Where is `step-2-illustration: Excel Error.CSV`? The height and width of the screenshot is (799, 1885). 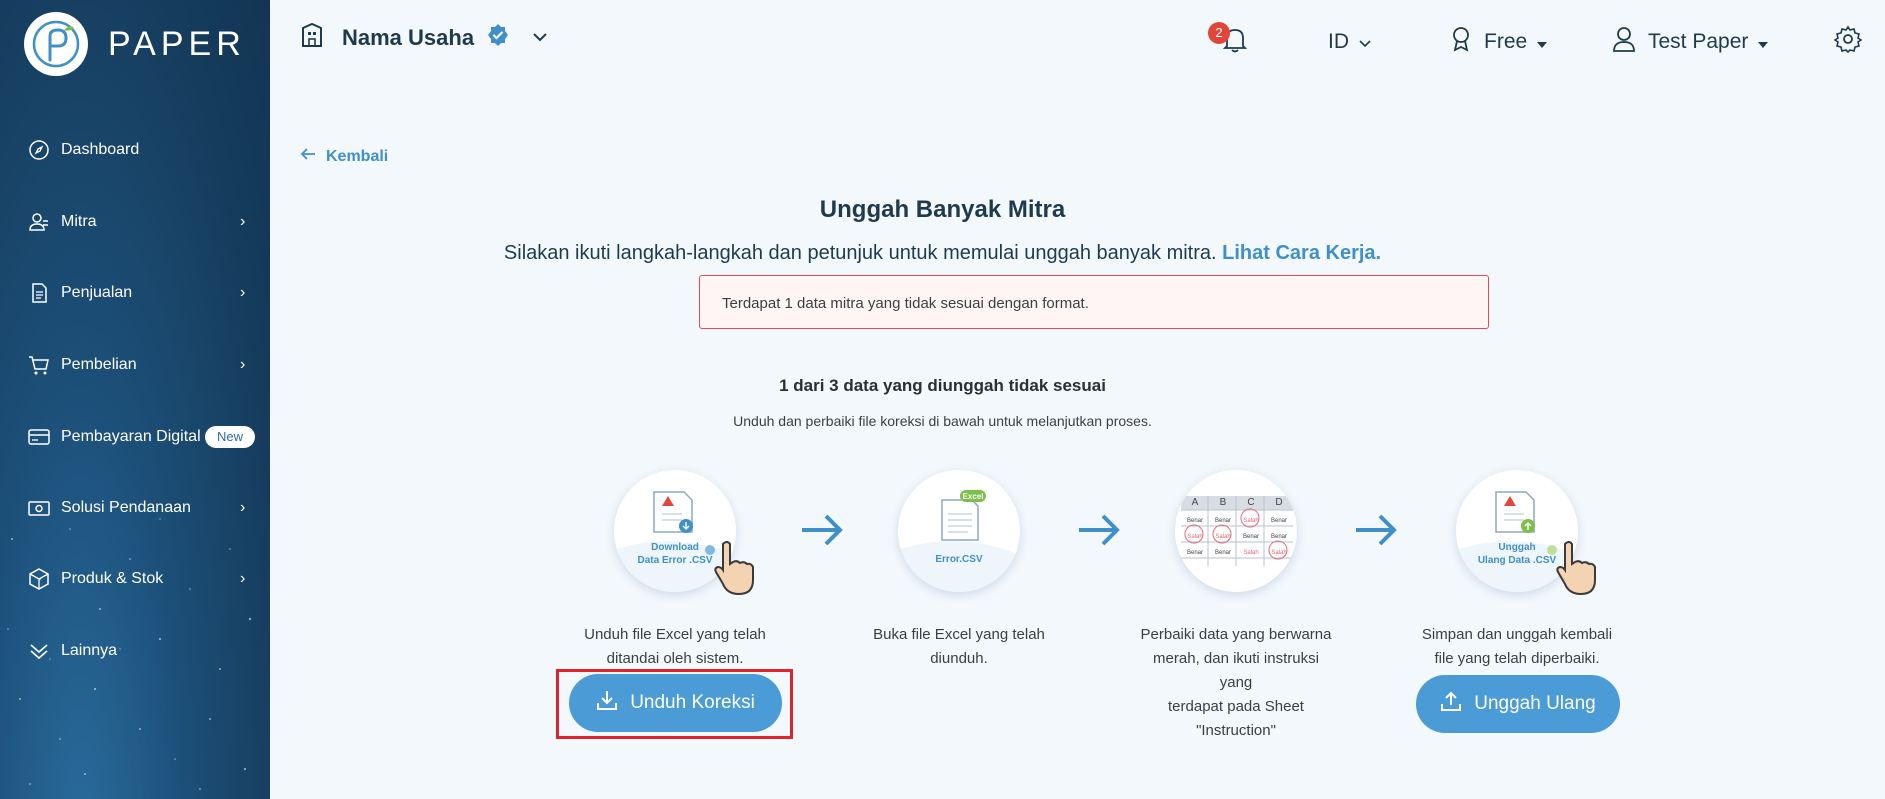 step-2-illustration: Excel Error.CSV is located at coordinates (959, 531).